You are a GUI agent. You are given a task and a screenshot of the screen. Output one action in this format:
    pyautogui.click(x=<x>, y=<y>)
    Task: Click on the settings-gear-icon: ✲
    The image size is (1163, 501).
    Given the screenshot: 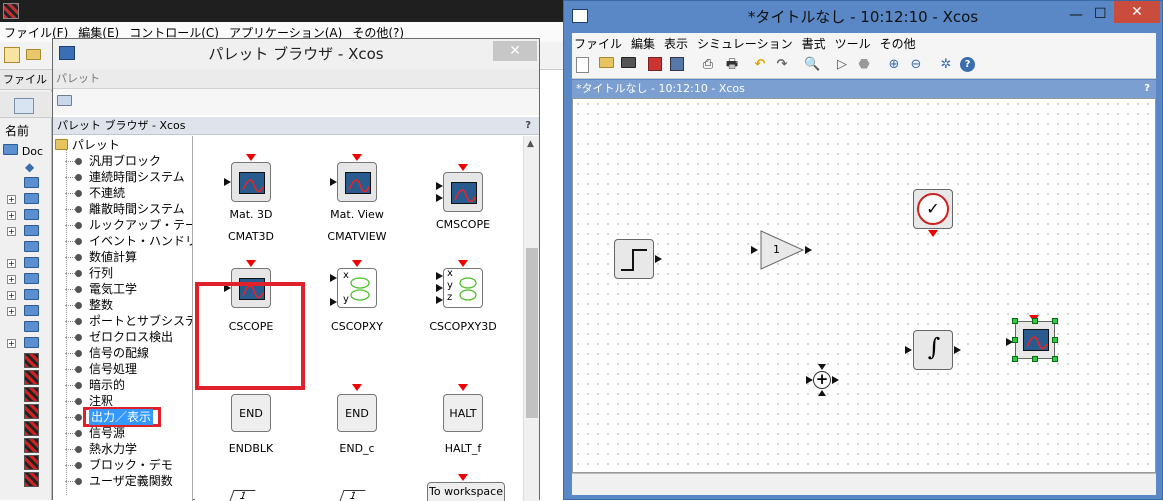 What is the action you would take?
    pyautogui.click(x=946, y=65)
    